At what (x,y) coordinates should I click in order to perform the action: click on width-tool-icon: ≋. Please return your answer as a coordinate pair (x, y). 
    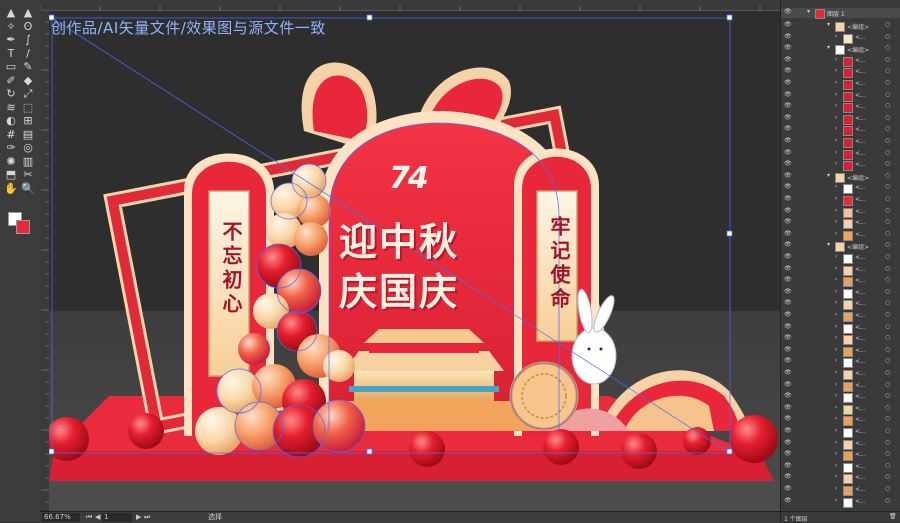
    Looking at the image, I should click on (11, 108).